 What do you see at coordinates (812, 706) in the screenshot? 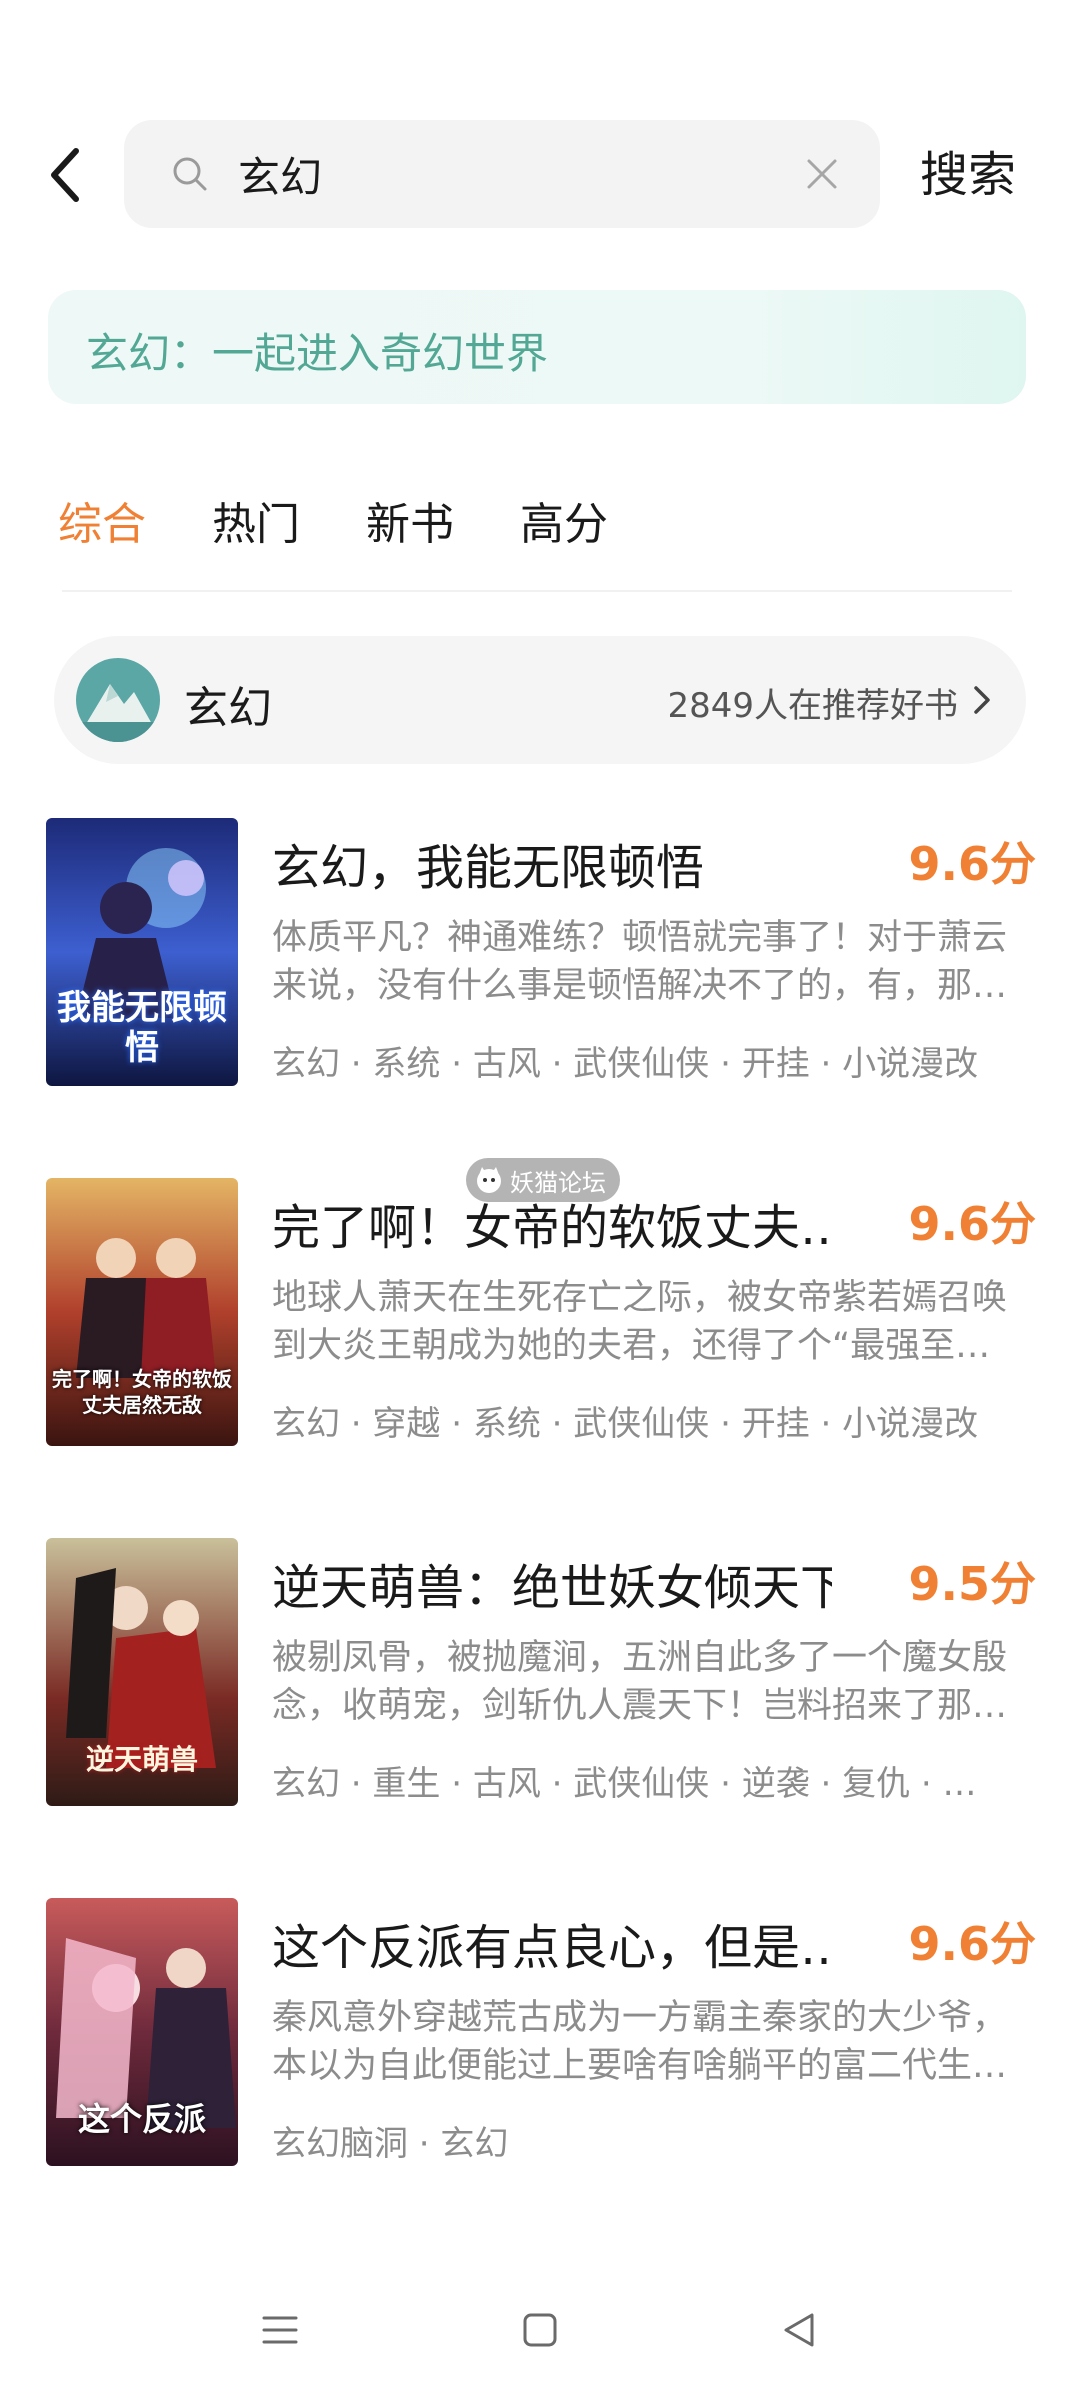
I see `topic-recommend-count: 2849人在推荐好书` at bounding box center [812, 706].